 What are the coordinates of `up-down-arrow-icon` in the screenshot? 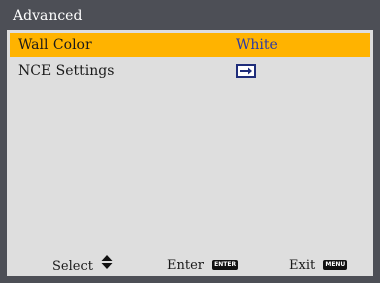 It's located at (107, 265).